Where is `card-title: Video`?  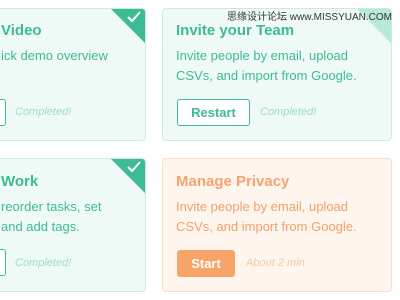
card-title: Video is located at coordinates (21, 30).